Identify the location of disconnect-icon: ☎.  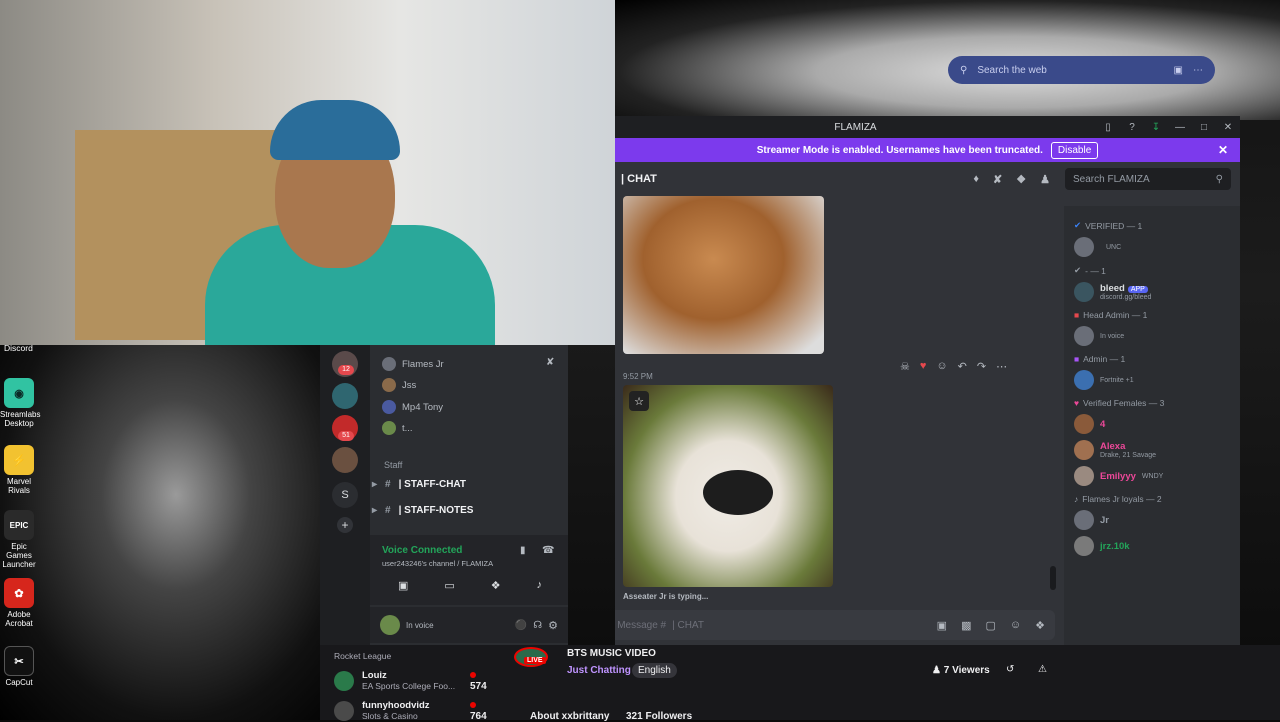
(548, 550).